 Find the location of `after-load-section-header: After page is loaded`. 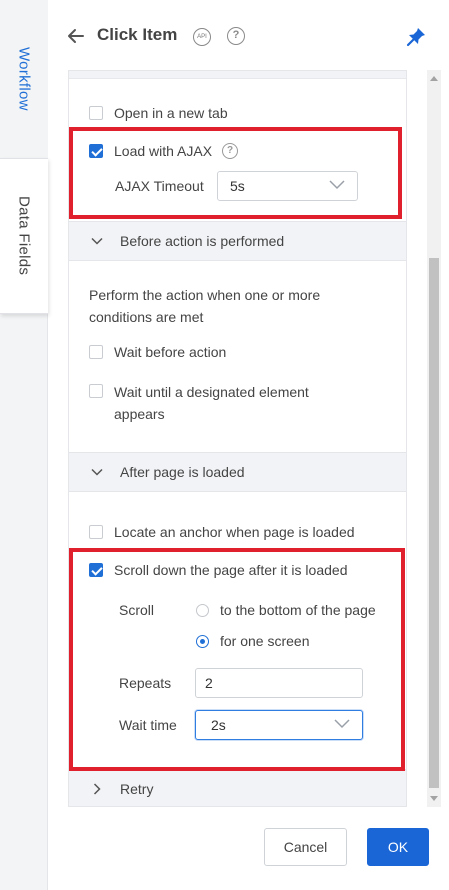

after-load-section-header: After page is loaded is located at coordinates (237, 472).